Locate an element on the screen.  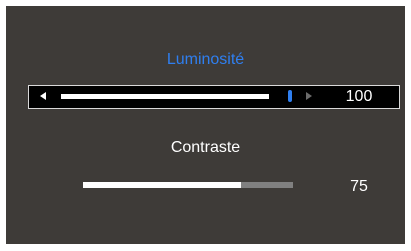
brightness-slider-handle is located at coordinates (290, 96).